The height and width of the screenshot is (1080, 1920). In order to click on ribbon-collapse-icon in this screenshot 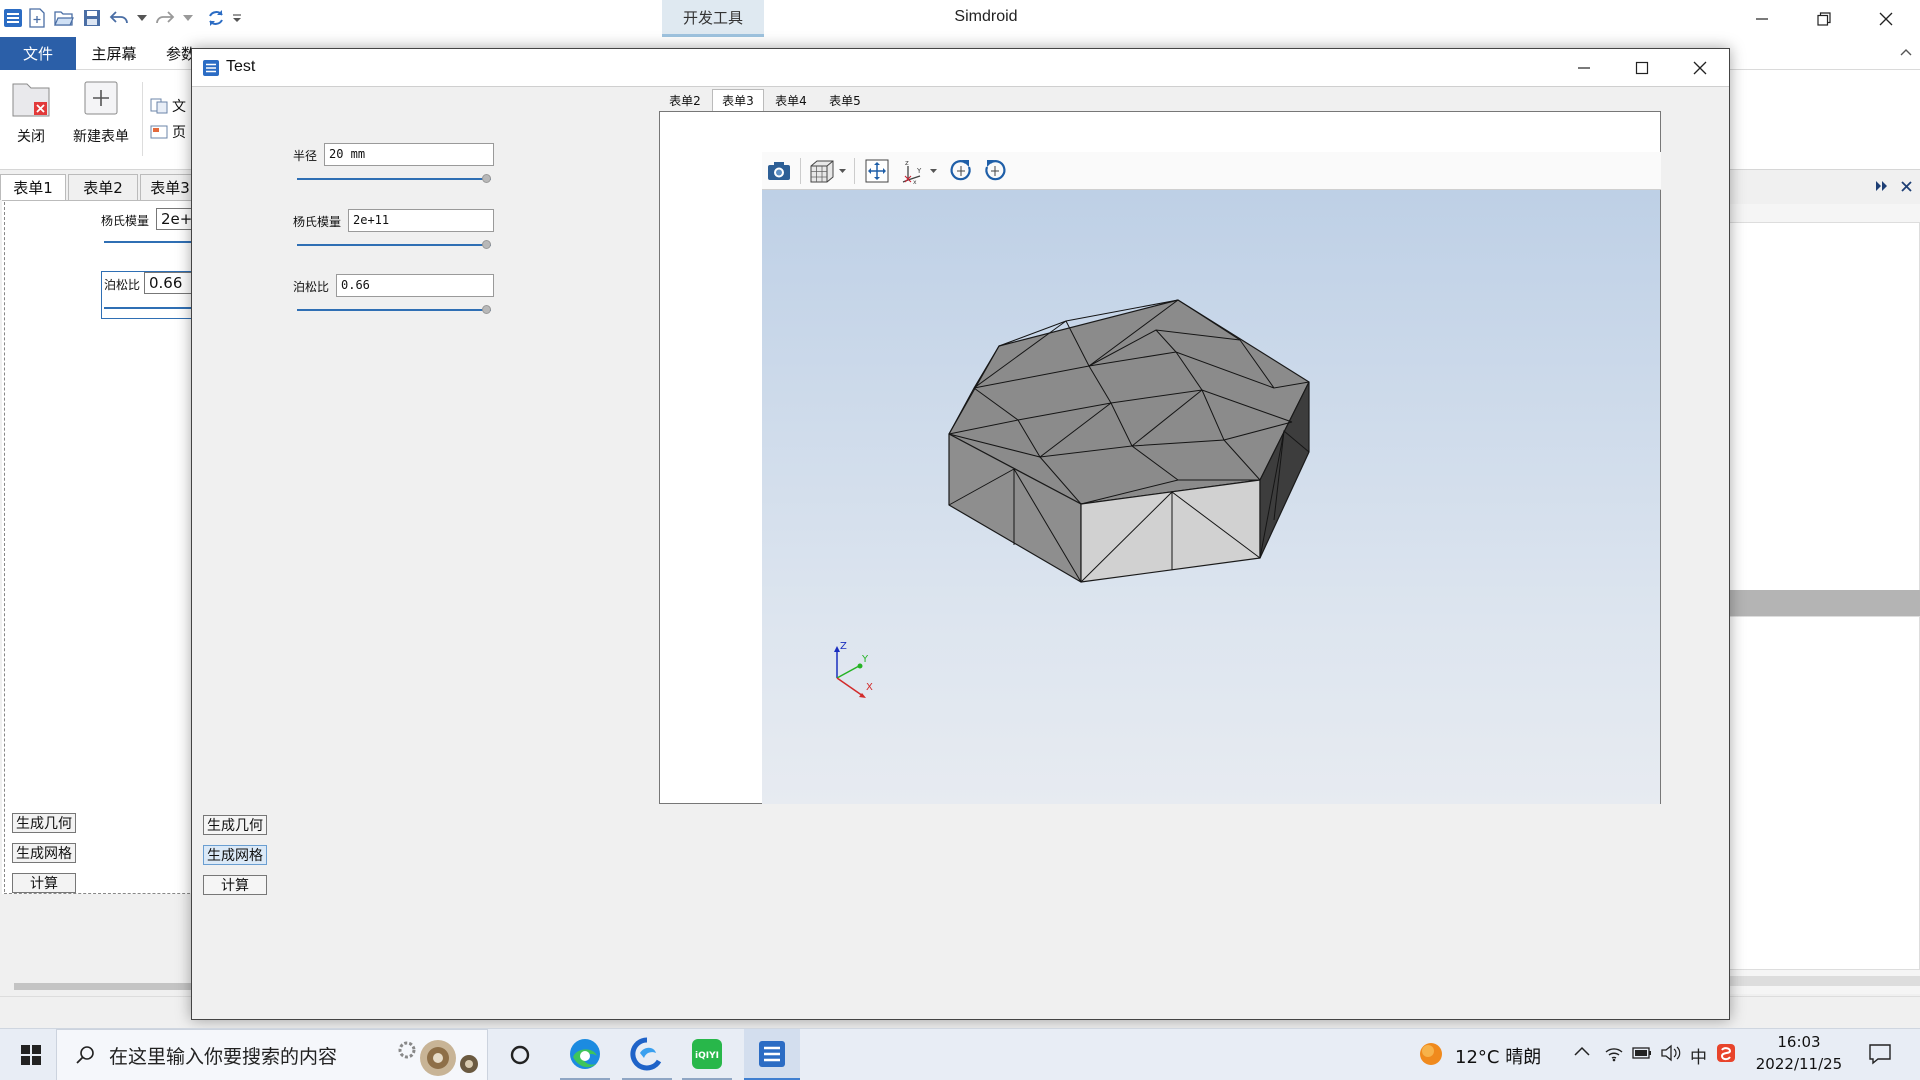, I will do `click(1906, 53)`.